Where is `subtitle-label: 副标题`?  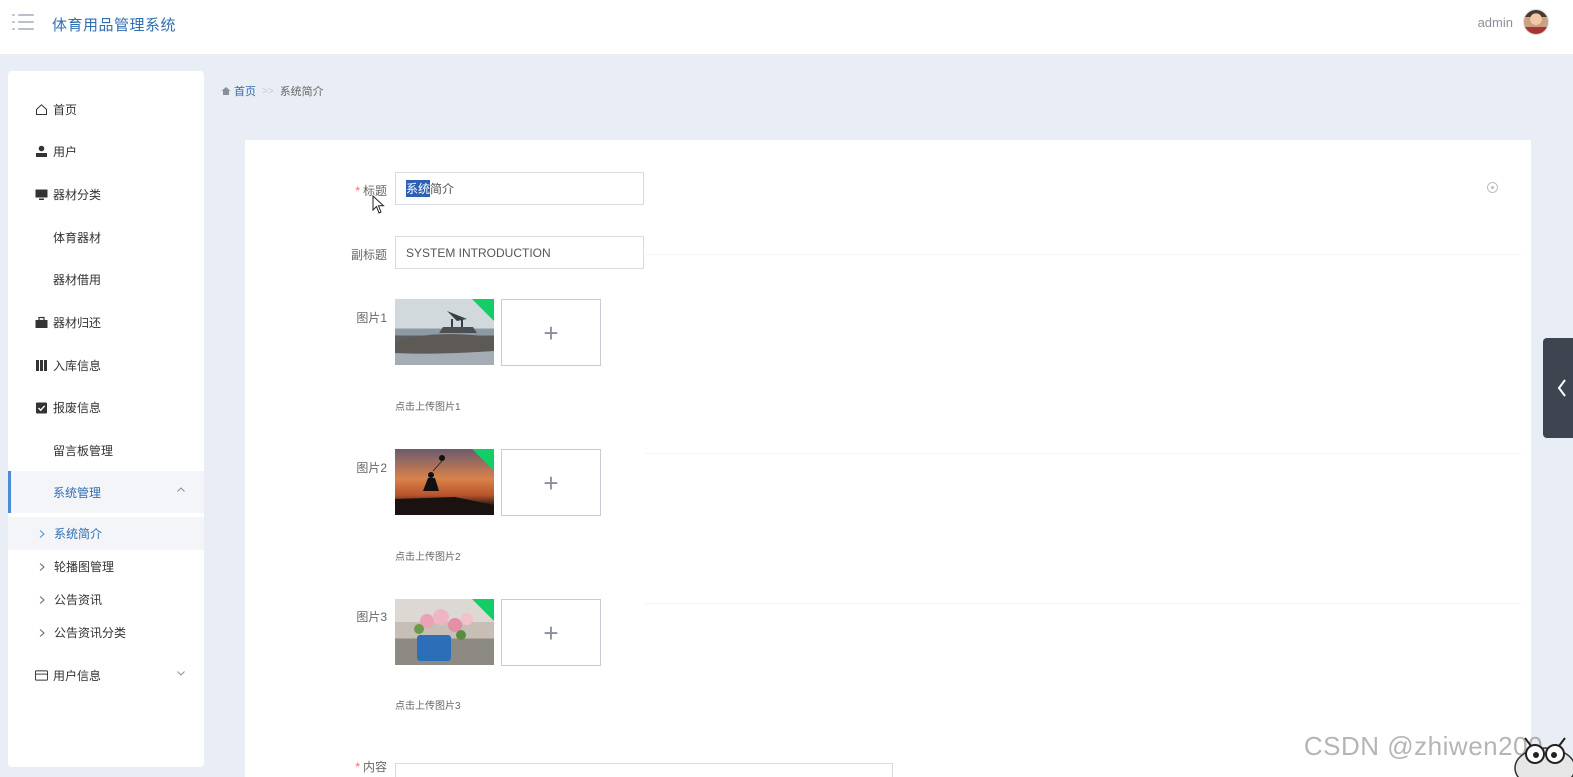
subtitle-label: 副标题 is located at coordinates (368, 255).